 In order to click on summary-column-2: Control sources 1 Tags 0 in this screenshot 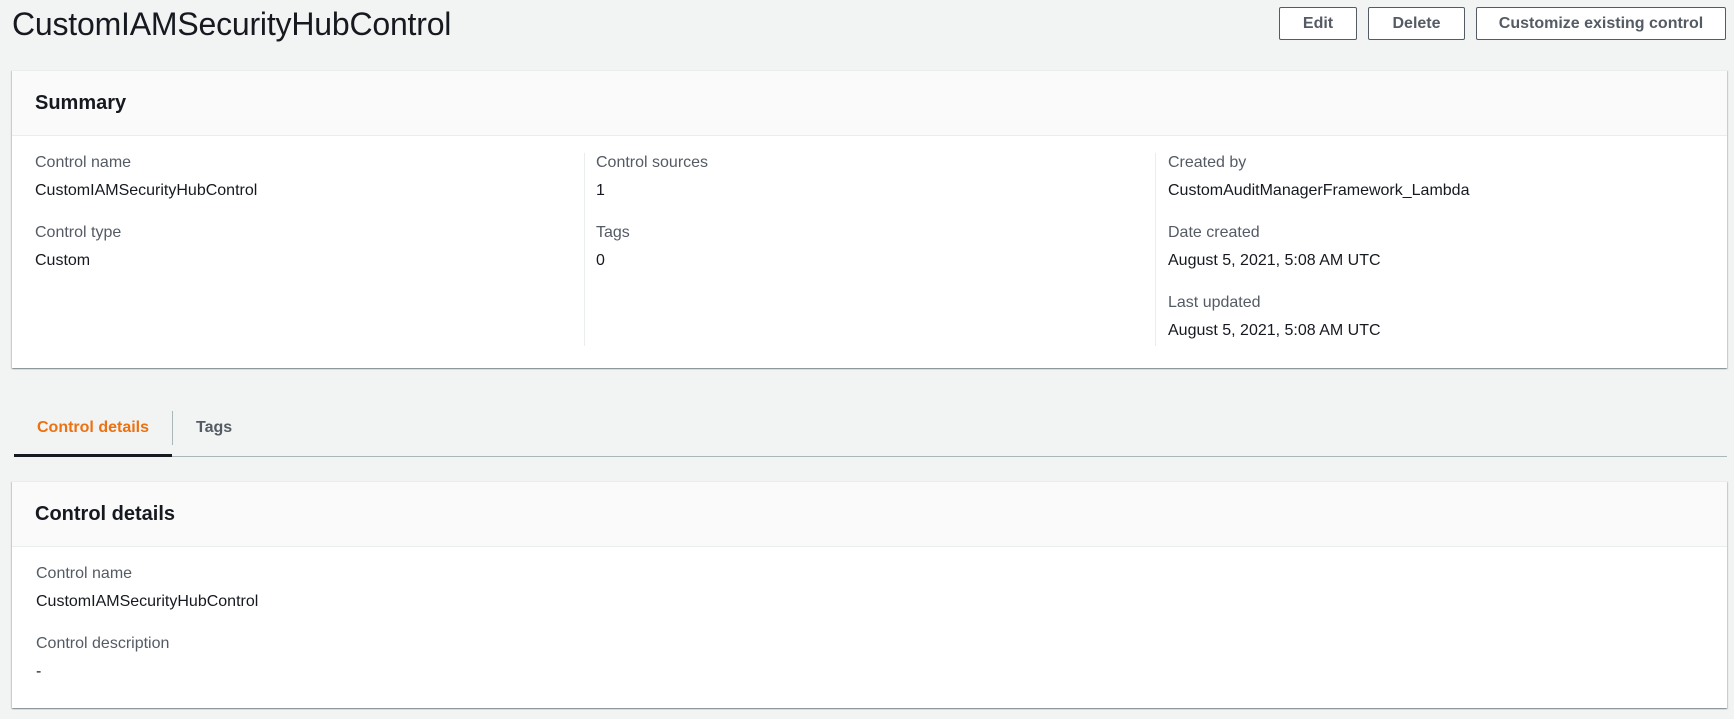, I will do `click(866, 223)`.